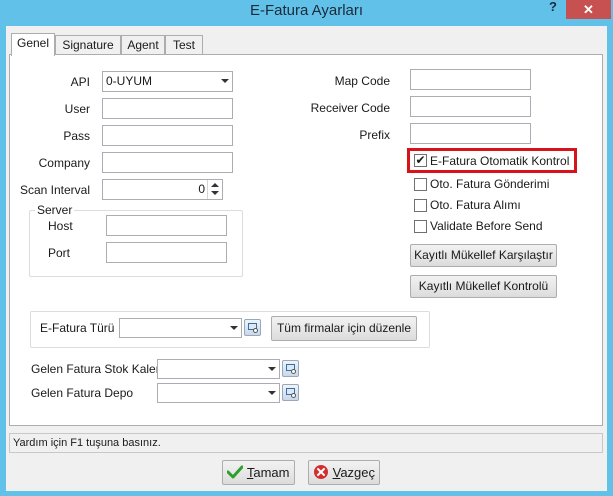 The height and width of the screenshot is (496, 613). I want to click on efatura-type-picker-button, so click(252, 327).